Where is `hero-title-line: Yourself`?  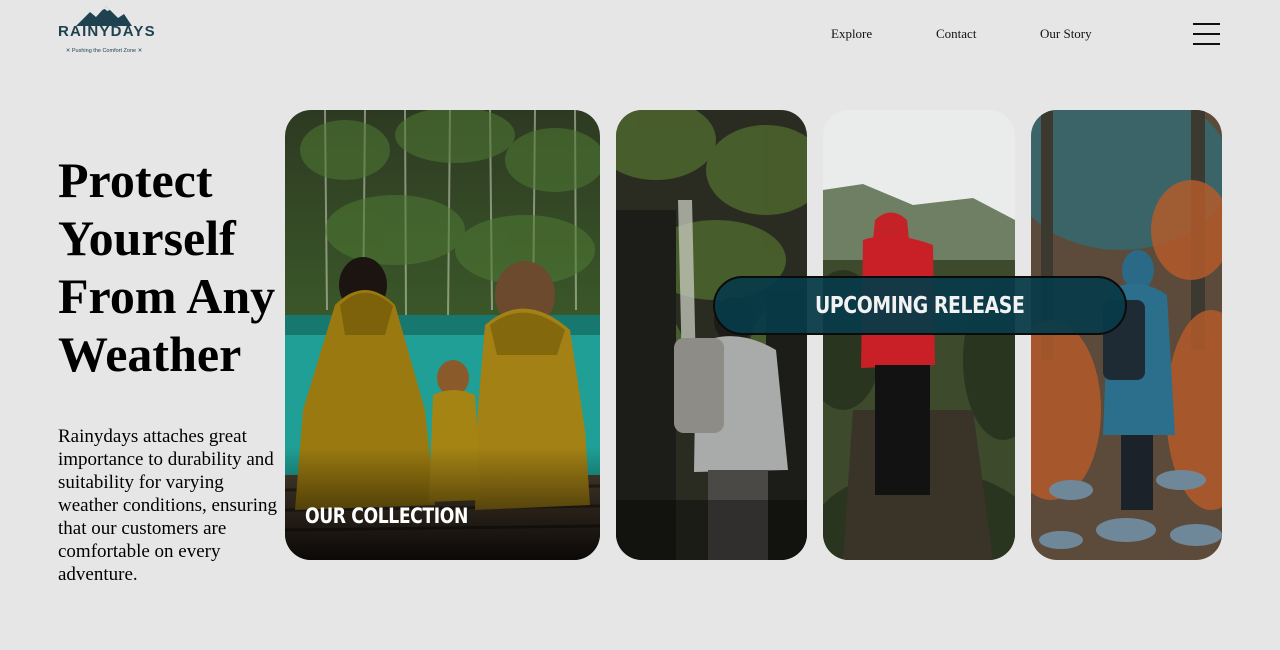
hero-title-line: Yourself is located at coordinates (147, 238).